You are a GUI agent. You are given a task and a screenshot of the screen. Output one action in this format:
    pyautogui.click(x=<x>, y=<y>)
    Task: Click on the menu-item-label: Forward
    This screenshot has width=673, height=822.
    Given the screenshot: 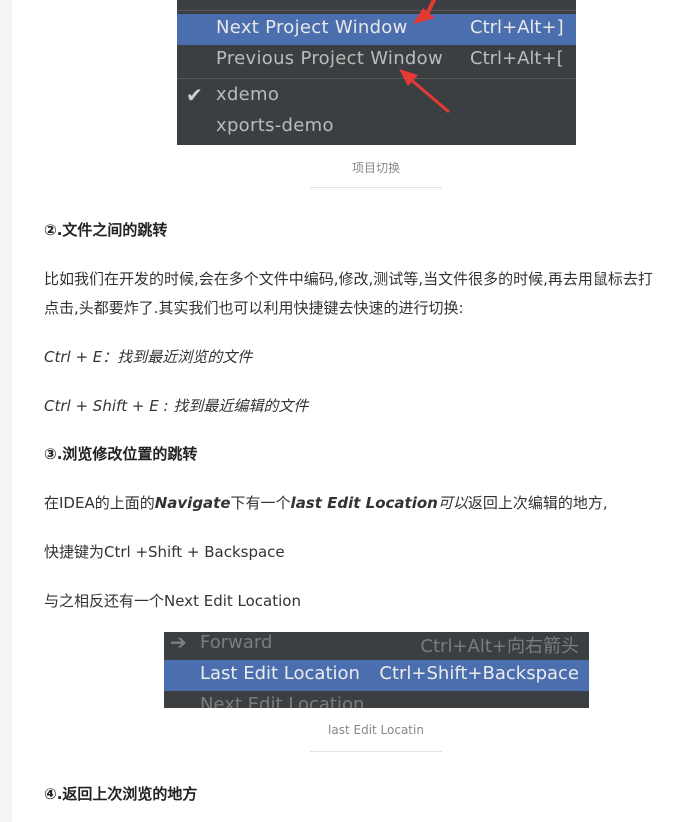 What is the action you would take?
    pyautogui.click(x=236, y=642)
    